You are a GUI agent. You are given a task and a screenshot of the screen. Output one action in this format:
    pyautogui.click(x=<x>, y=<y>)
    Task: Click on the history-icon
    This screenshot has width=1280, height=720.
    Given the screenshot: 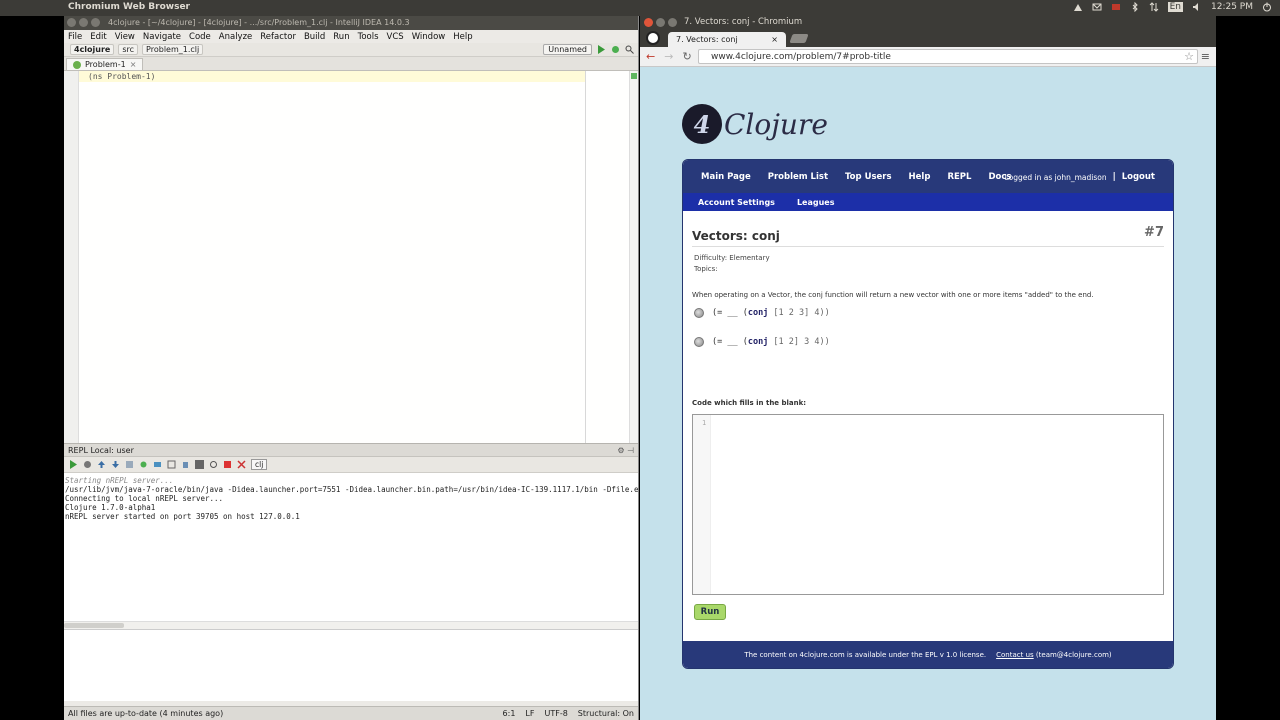 What is the action you would take?
    pyautogui.click(x=171, y=464)
    